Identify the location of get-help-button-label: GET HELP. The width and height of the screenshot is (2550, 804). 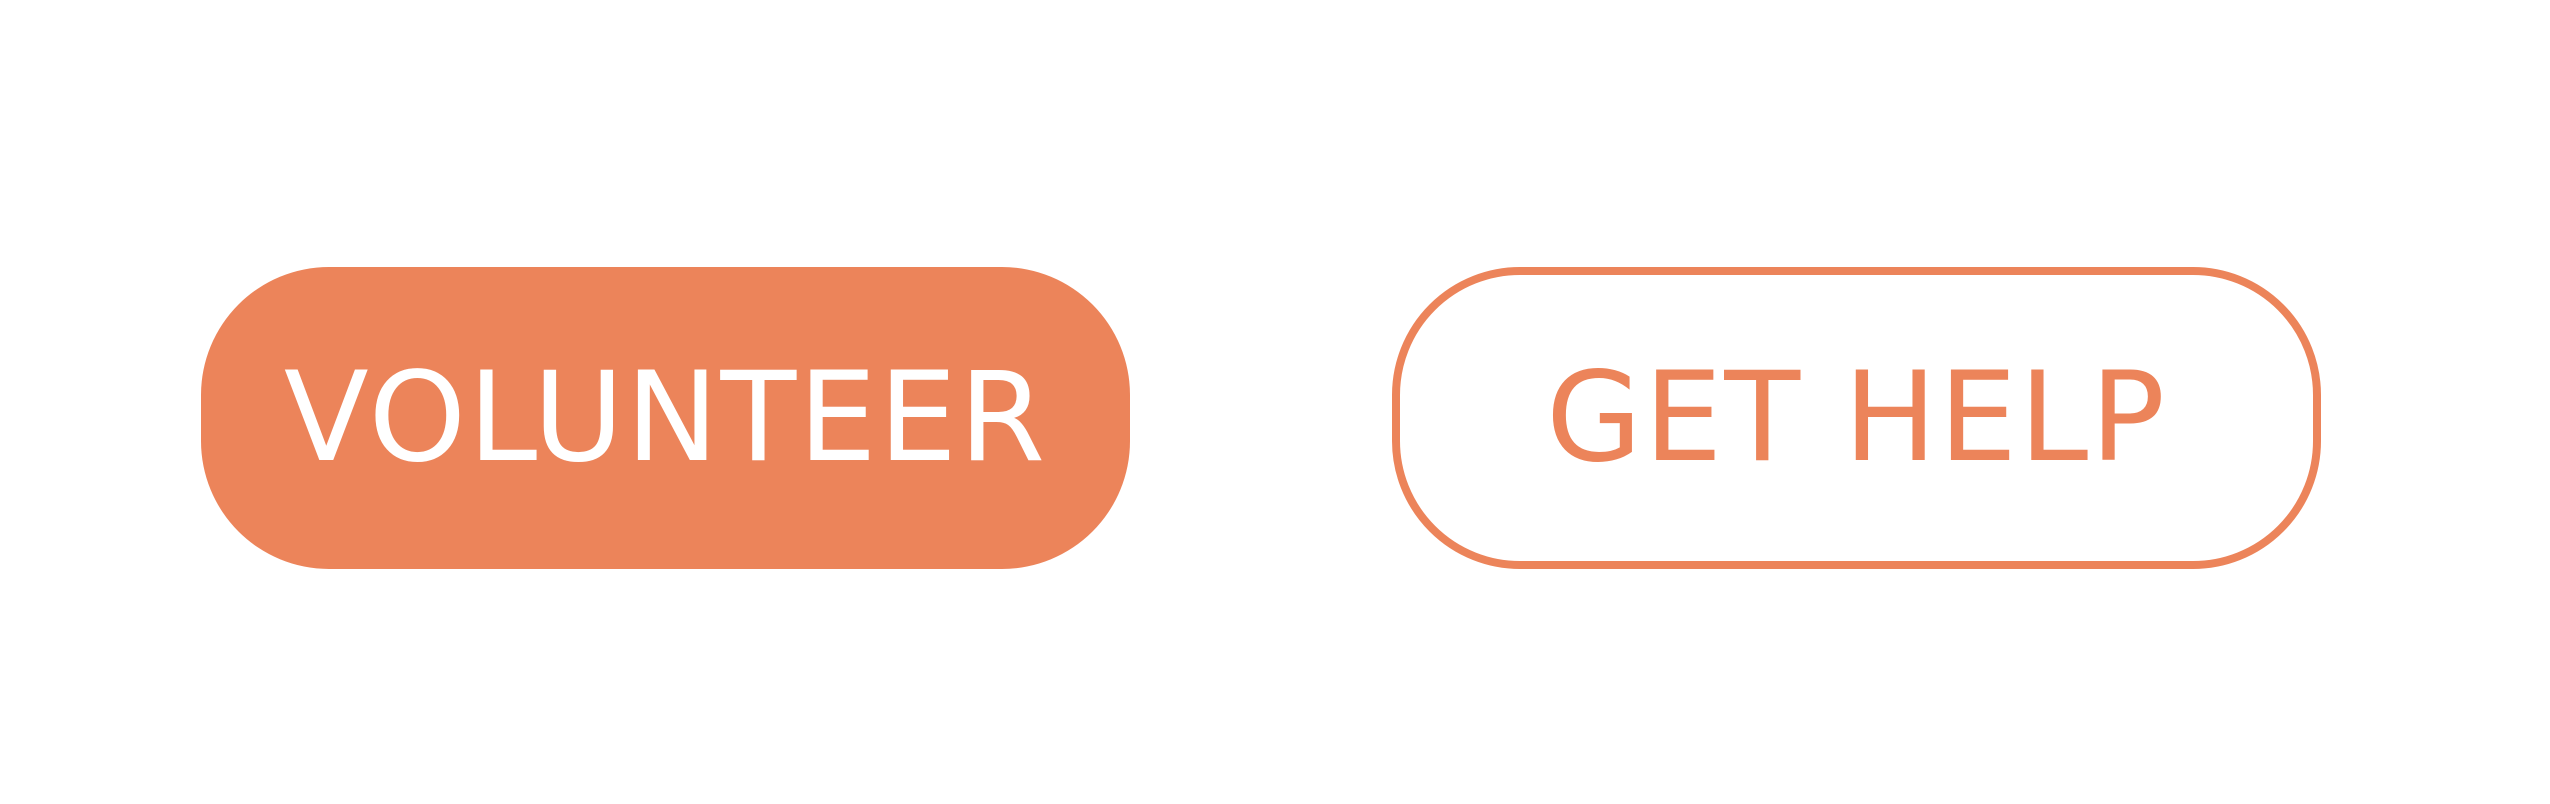
(1856, 418).